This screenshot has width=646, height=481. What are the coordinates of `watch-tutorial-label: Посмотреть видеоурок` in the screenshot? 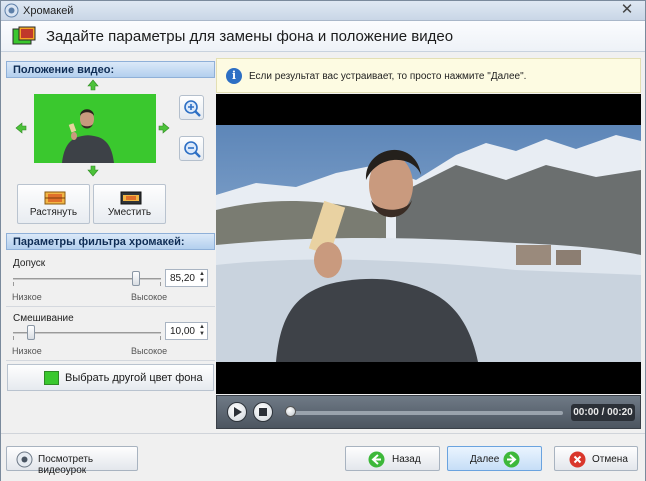 It's located at (66, 465).